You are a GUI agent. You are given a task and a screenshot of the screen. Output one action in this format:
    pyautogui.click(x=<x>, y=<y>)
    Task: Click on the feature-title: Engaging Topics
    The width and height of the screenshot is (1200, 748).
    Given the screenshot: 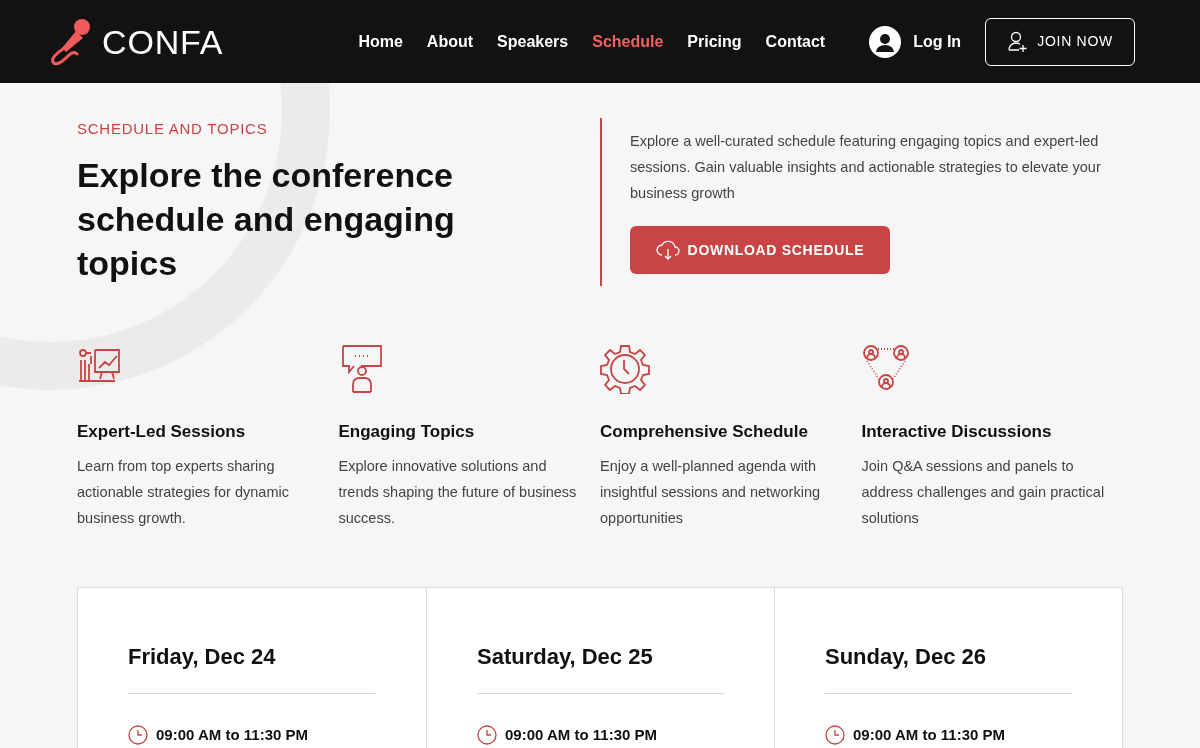 What is the action you would take?
    pyautogui.click(x=407, y=432)
    